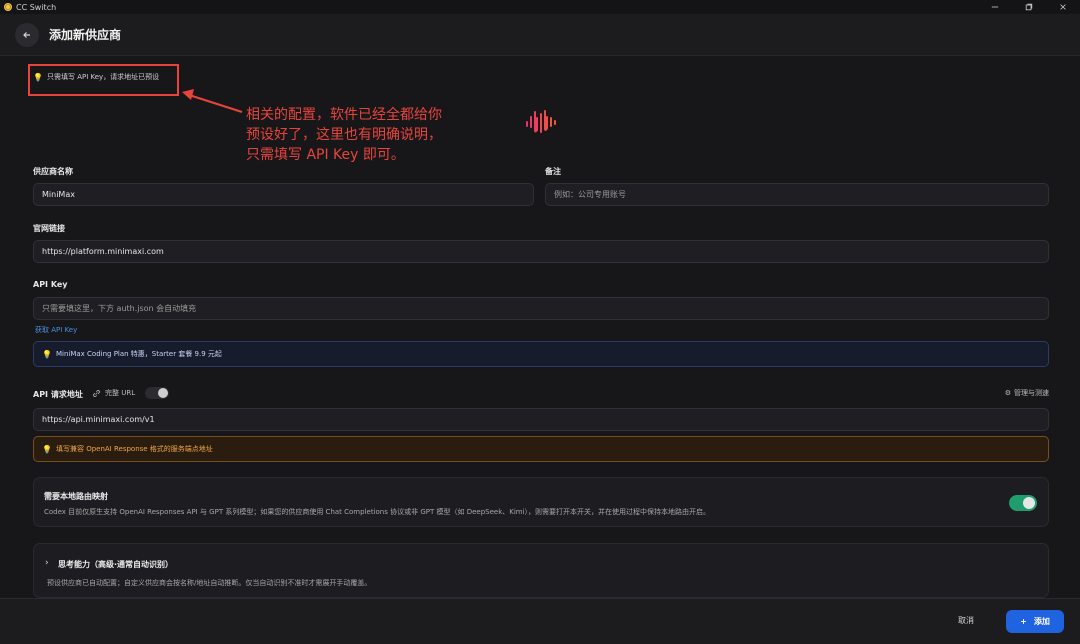  What do you see at coordinates (541, 121) in the screenshot?
I see `minimax-logo-icon` at bounding box center [541, 121].